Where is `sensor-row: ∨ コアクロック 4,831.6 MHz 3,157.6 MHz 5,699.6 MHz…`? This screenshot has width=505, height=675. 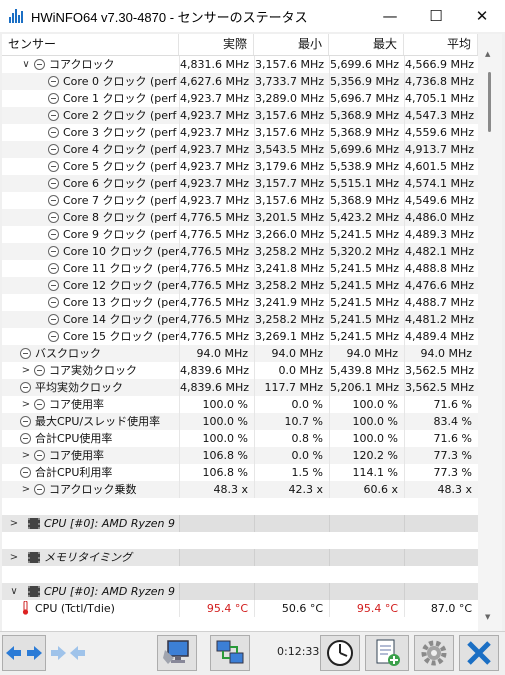
sensor-row: ∨ コアクロック 4,831.6 MHz 3,157.6 MHz 5,699.6 MHz… is located at coordinates (240, 64).